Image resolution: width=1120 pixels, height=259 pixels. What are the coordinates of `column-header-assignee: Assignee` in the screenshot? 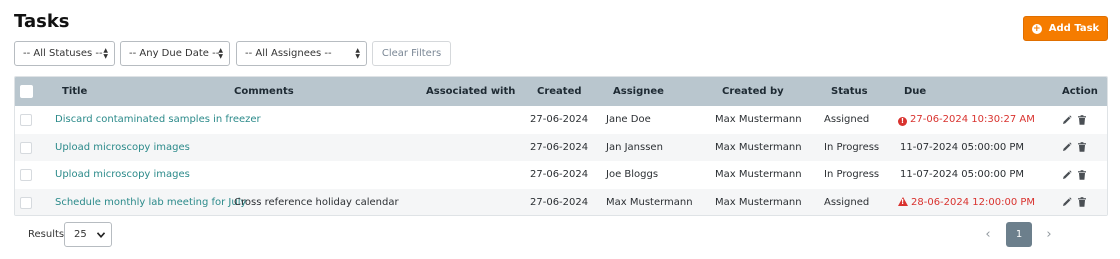 It's located at (638, 91).